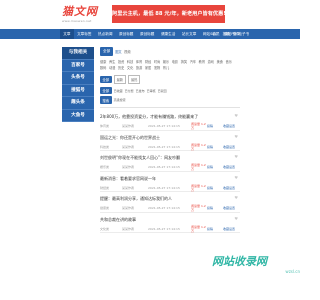 Image resolution: width=320 pixels, height=300 pixels. Describe the element at coordinates (151, 91) in the screenshot. I see `status-option: 已审核` at that location.